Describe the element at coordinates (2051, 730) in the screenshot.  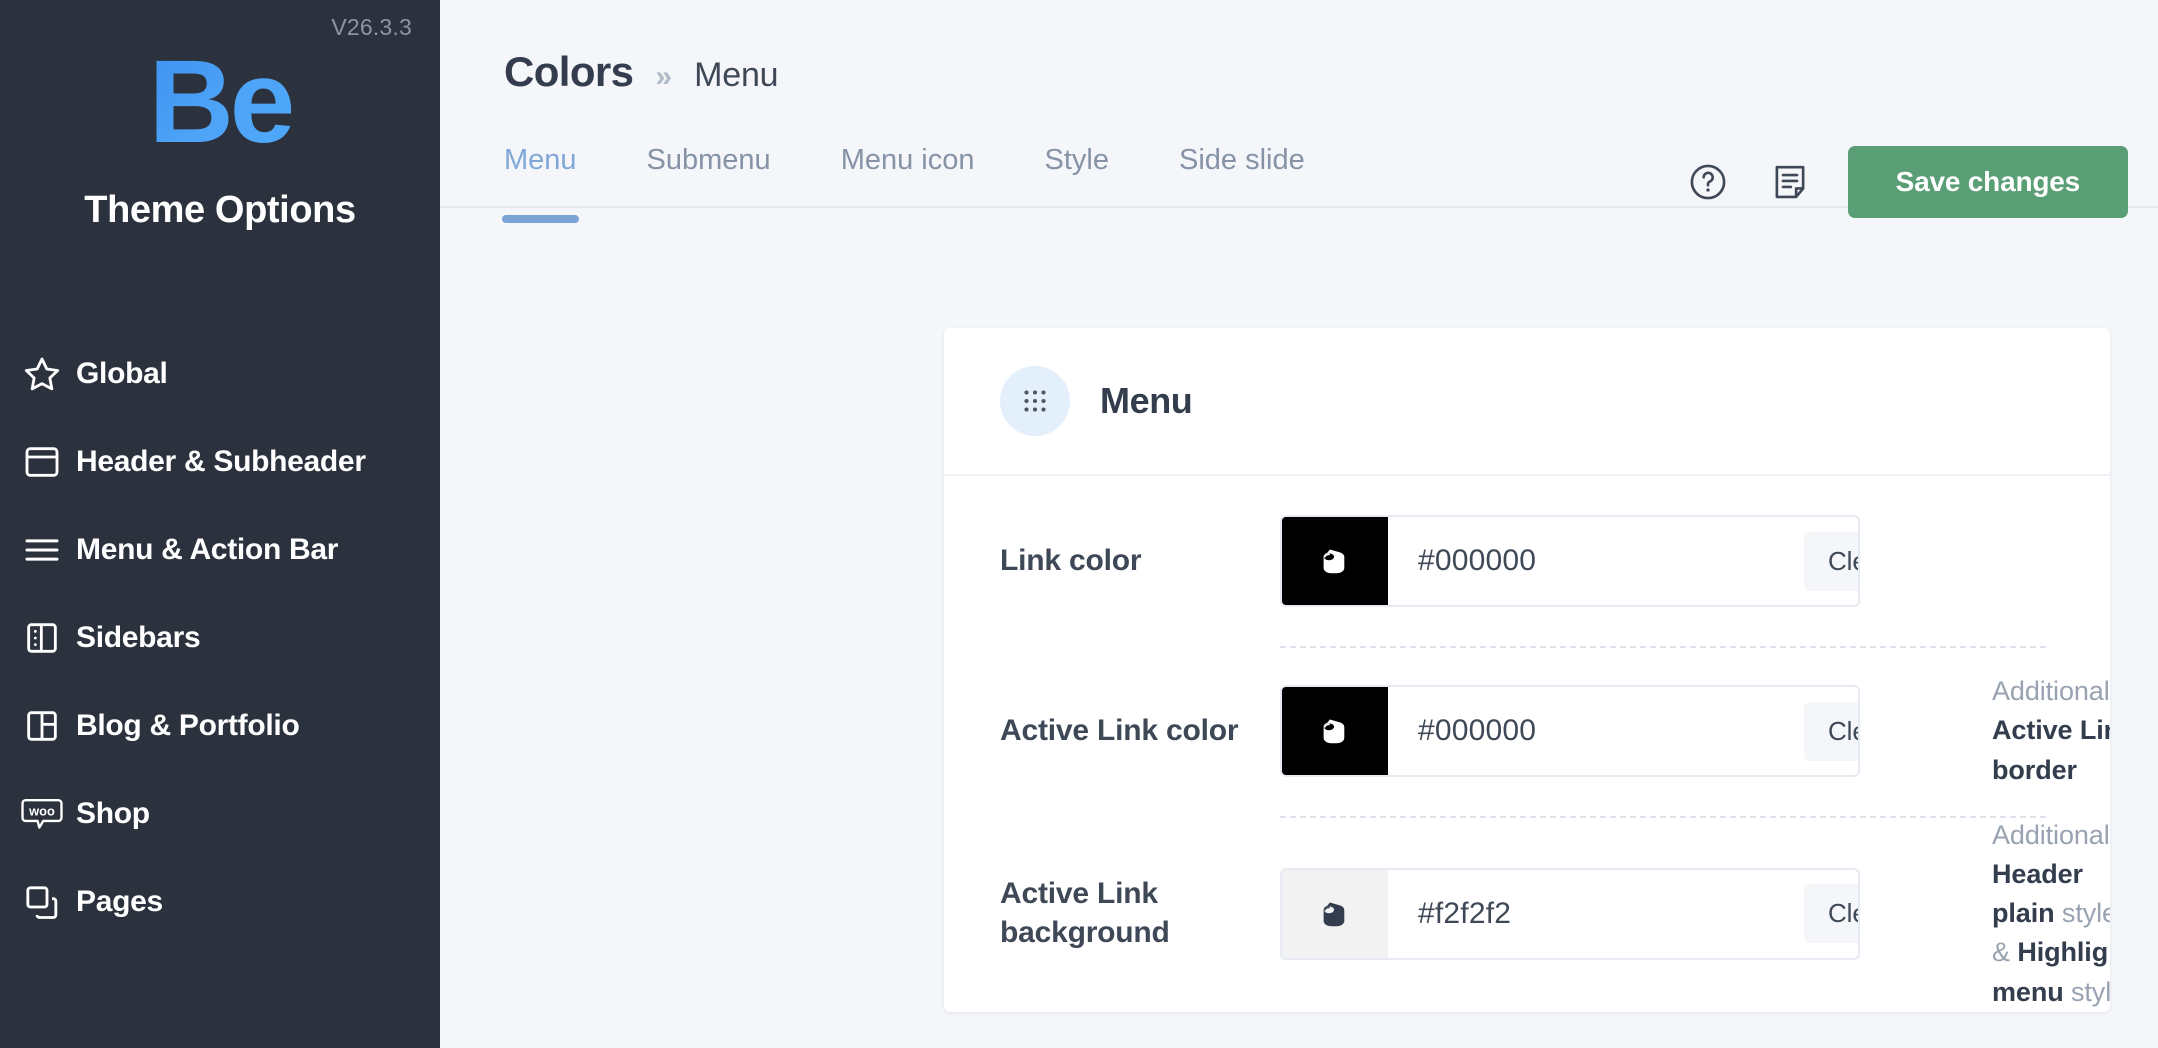
I see `row-extra-note: Additionally: Active Link border` at that location.